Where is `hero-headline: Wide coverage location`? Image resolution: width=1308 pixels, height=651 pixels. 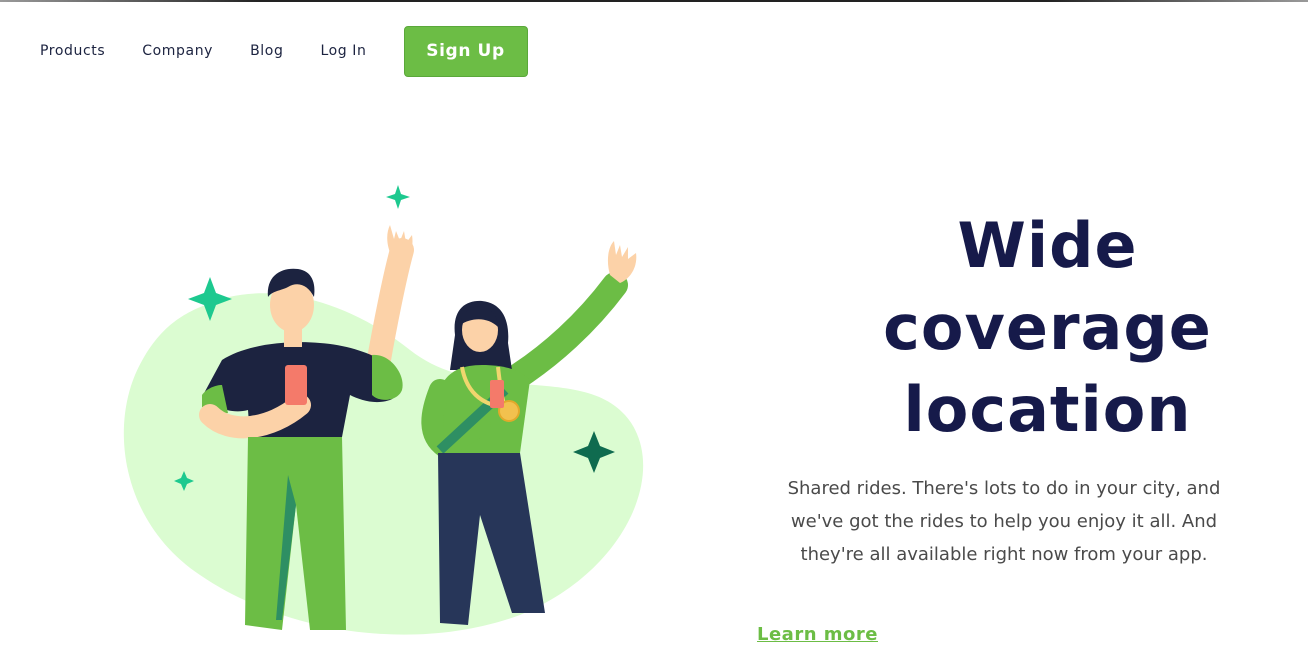
hero-headline: Wide coverage location is located at coordinates (1047, 328).